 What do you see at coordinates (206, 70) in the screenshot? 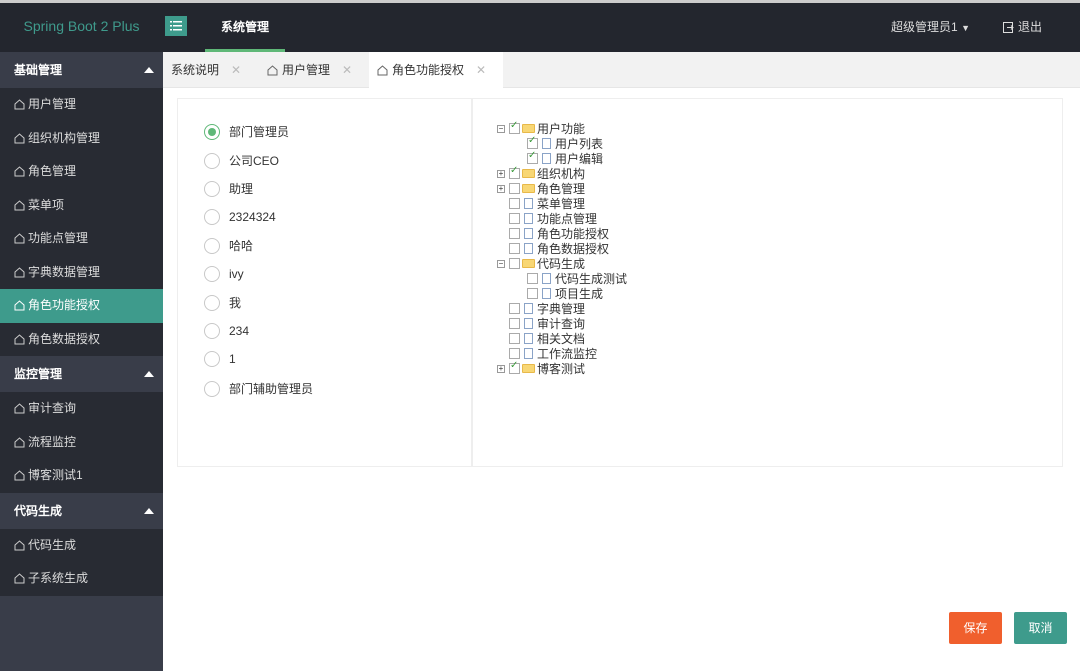
I see `tab-system-description: 系统说明 ✕` at bounding box center [206, 70].